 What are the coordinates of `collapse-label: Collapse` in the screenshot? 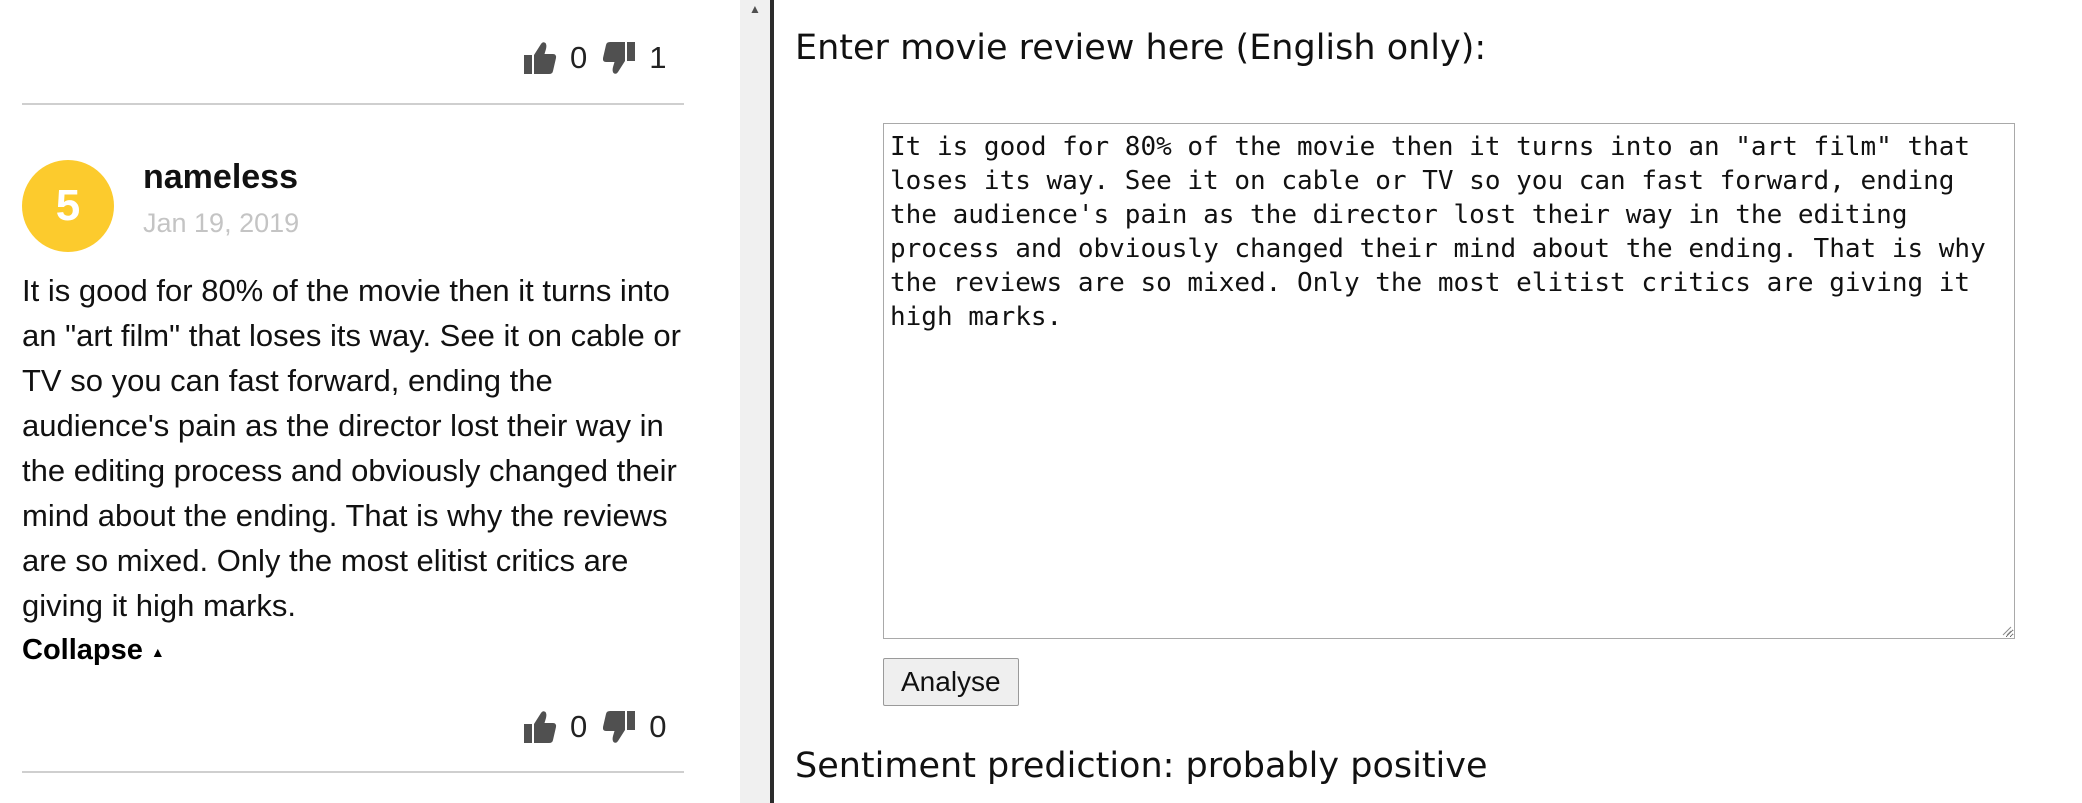 It's located at (82, 650).